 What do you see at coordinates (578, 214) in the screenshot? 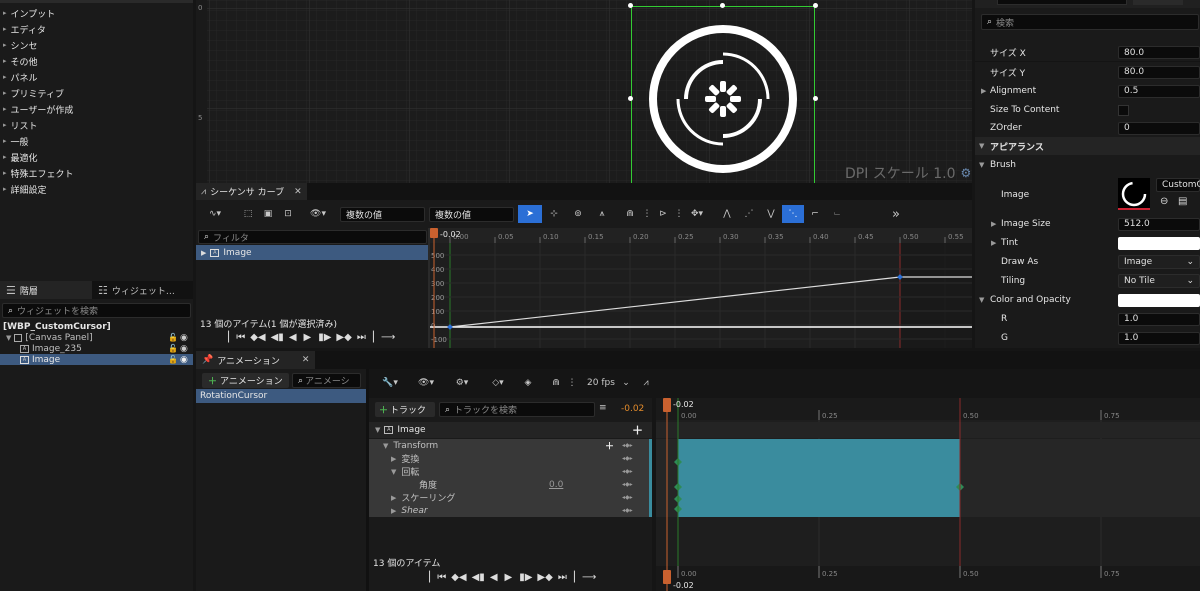
I see `retime-tool-icon: ⊚` at bounding box center [578, 214].